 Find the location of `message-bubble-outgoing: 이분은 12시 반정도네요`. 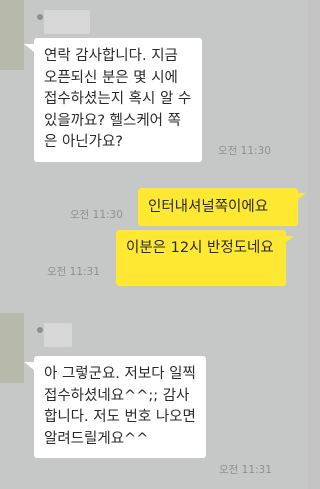

message-bubble-outgoing: 이분은 12시 반정도네요 is located at coordinates (201, 258).